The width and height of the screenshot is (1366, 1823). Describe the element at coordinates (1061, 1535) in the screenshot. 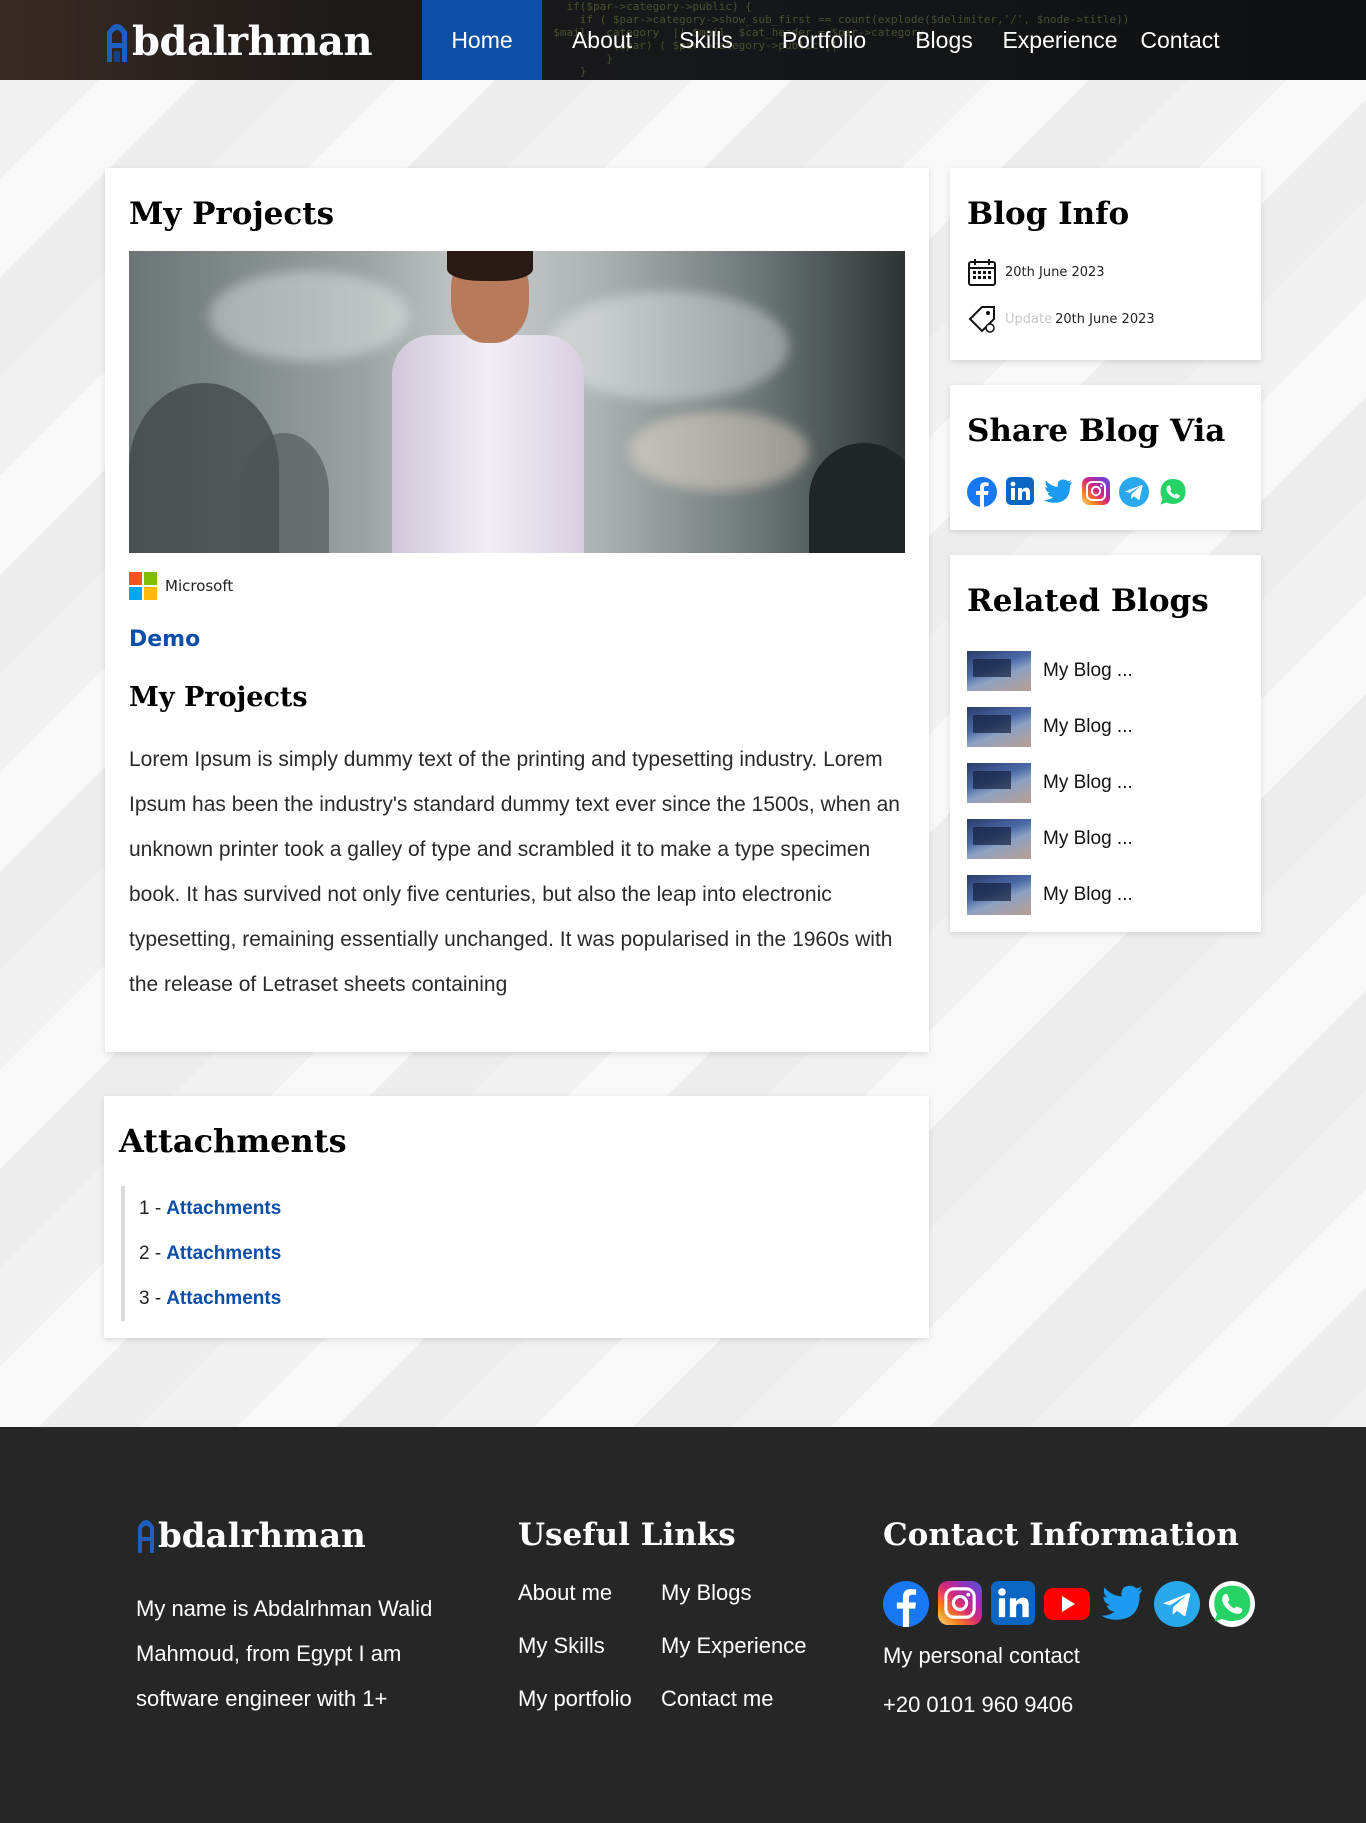

I see `contact-info-title: Contact Information` at that location.